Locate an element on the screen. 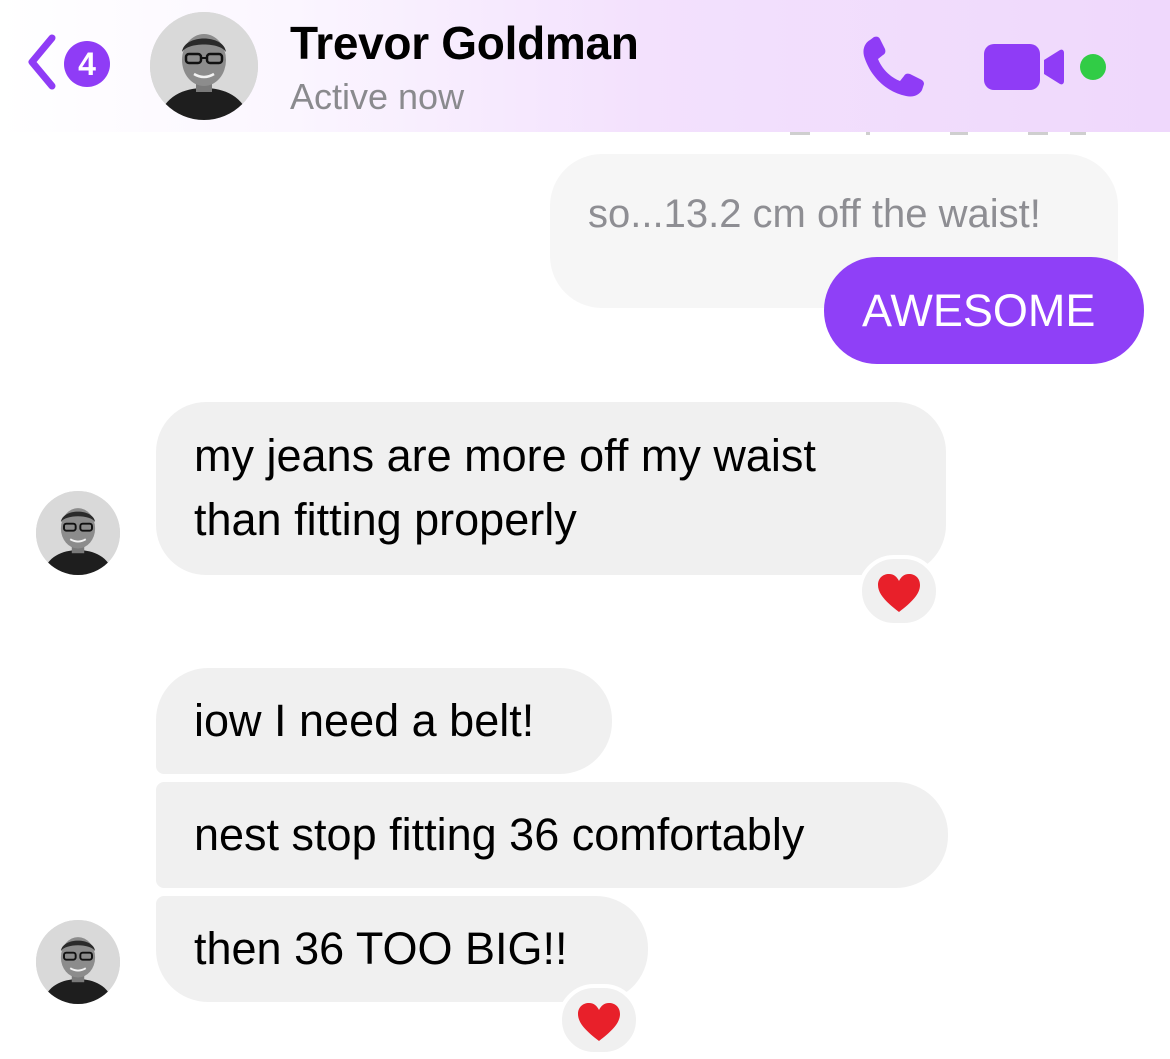  video-call-button is located at coordinates (1024, 67).